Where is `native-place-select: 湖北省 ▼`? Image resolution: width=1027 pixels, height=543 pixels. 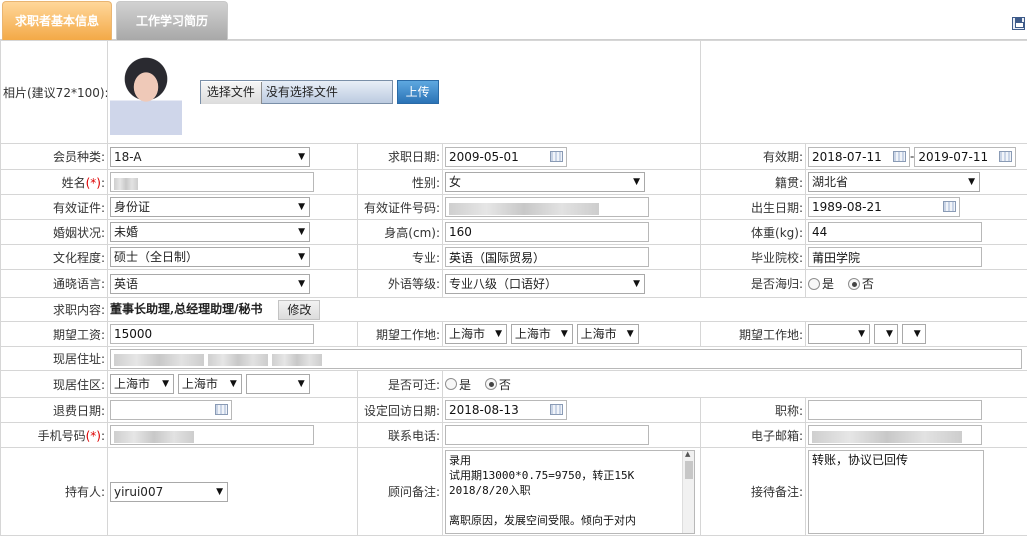
native-place-select: 湖北省 ▼ is located at coordinates (894, 182).